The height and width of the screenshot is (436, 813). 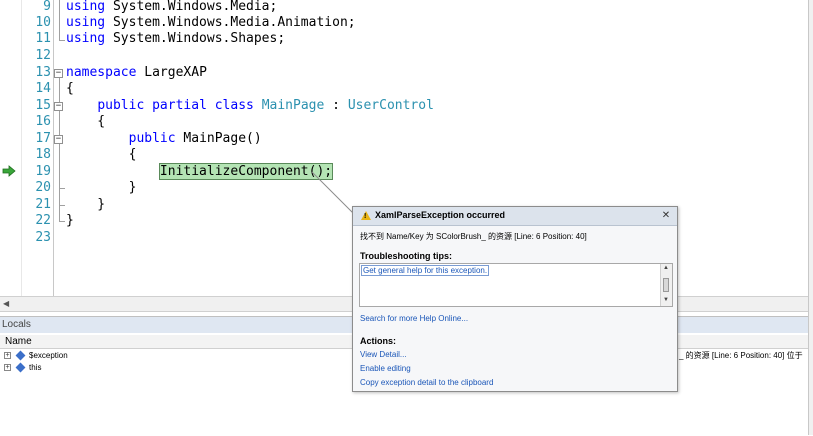 What do you see at coordinates (246, 171) in the screenshot?
I see `current-statement-highlight: InitializeComponent();` at bounding box center [246, 171].